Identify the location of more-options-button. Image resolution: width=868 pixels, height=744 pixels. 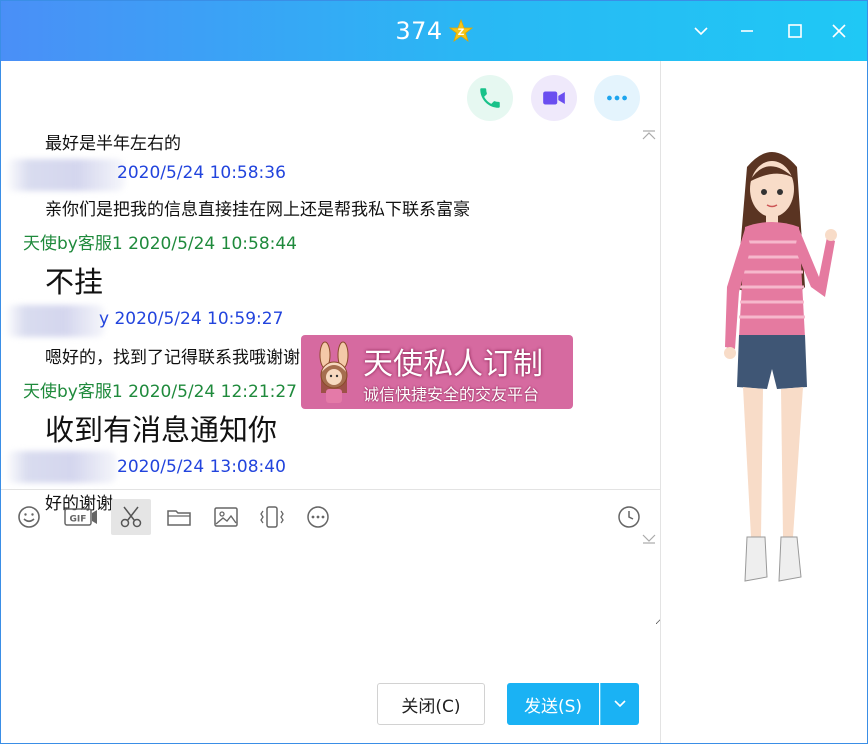
(617, 98).